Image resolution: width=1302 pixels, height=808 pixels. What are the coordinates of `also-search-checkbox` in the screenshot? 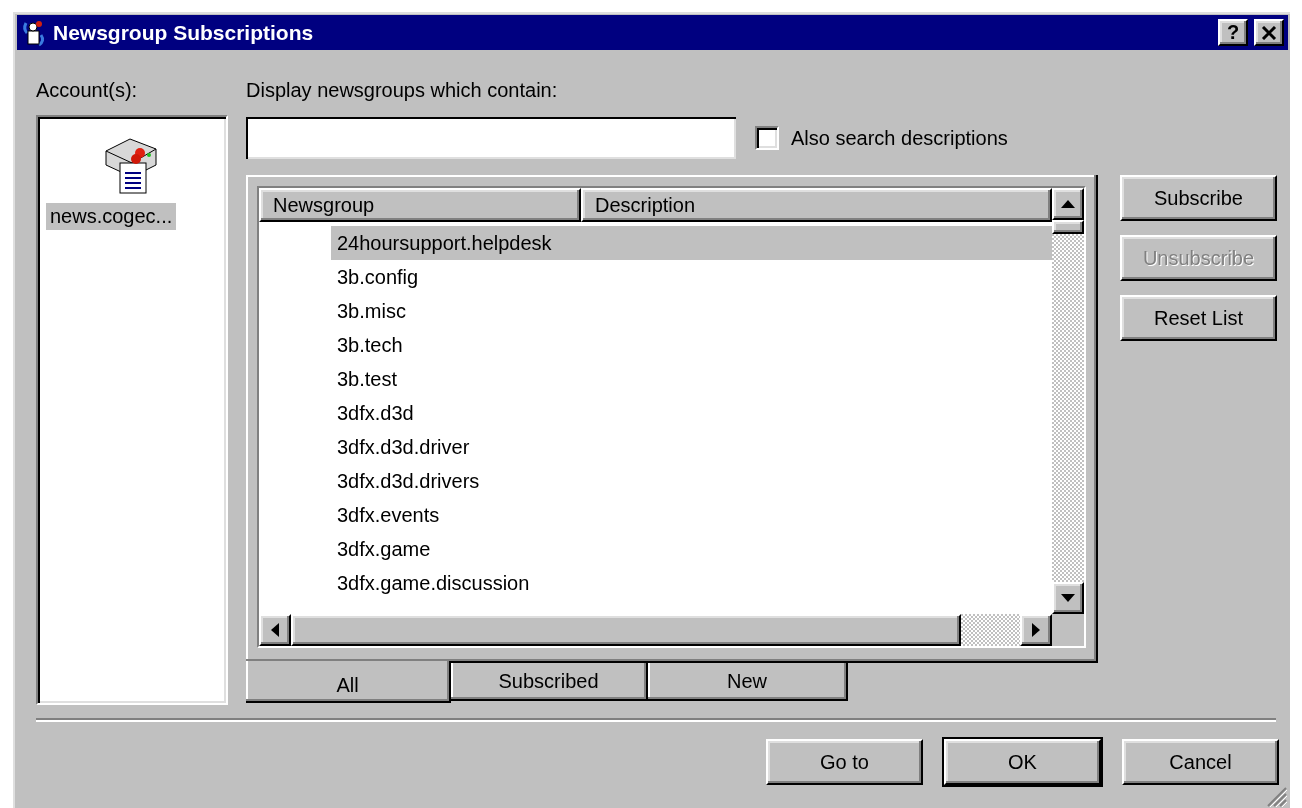 It's located at (767, 138).